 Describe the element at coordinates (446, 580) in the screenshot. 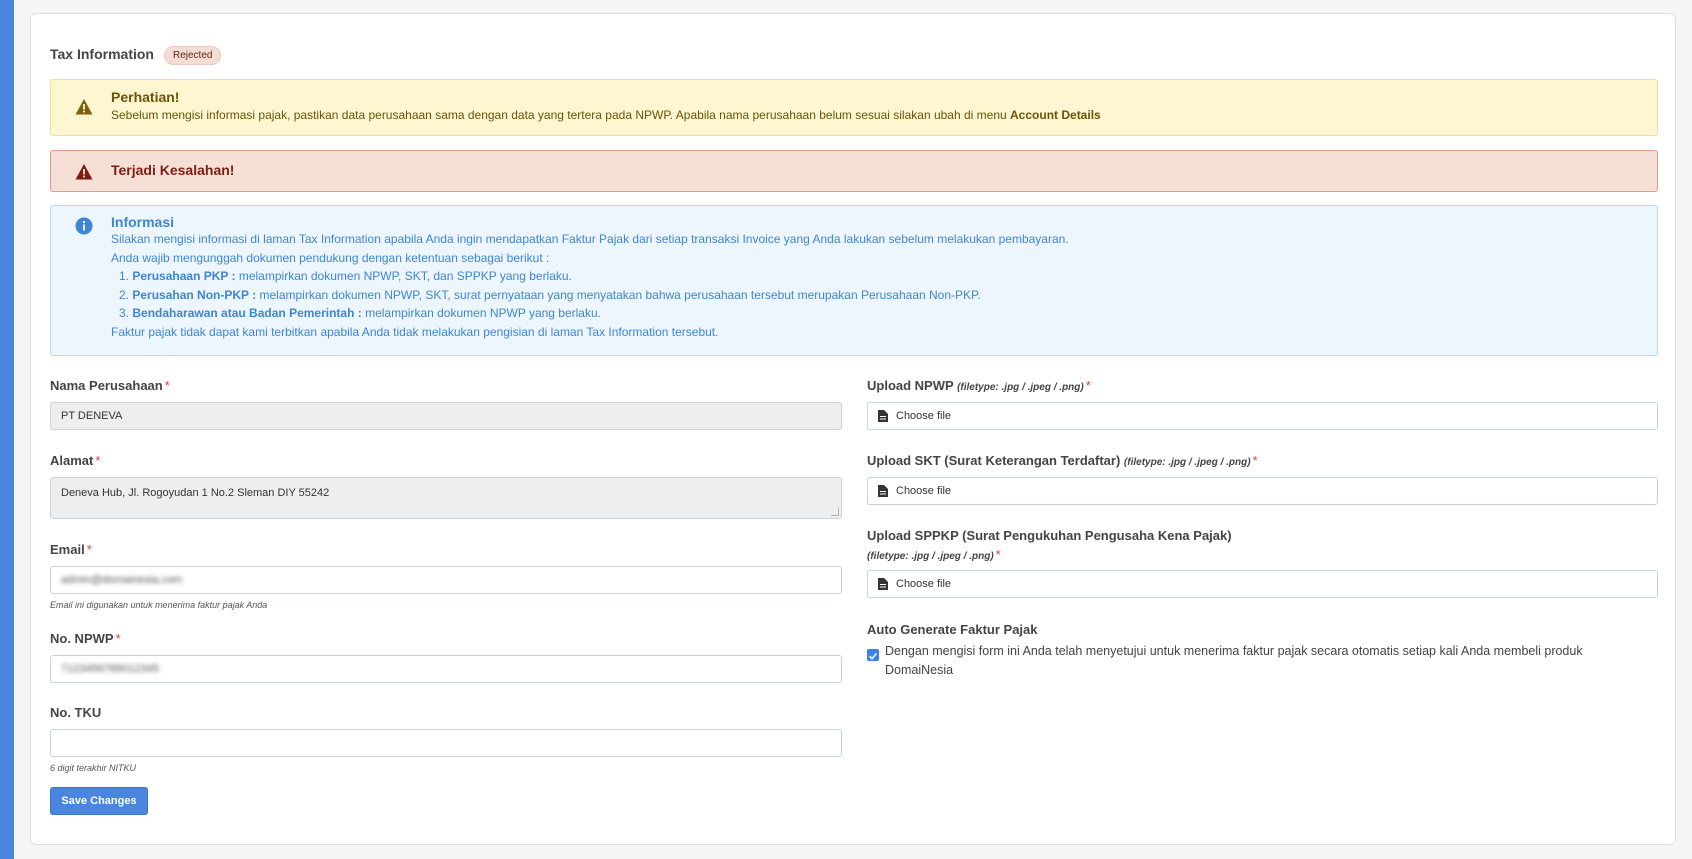

I see `email-field: admin@domainesia.com` at that location.